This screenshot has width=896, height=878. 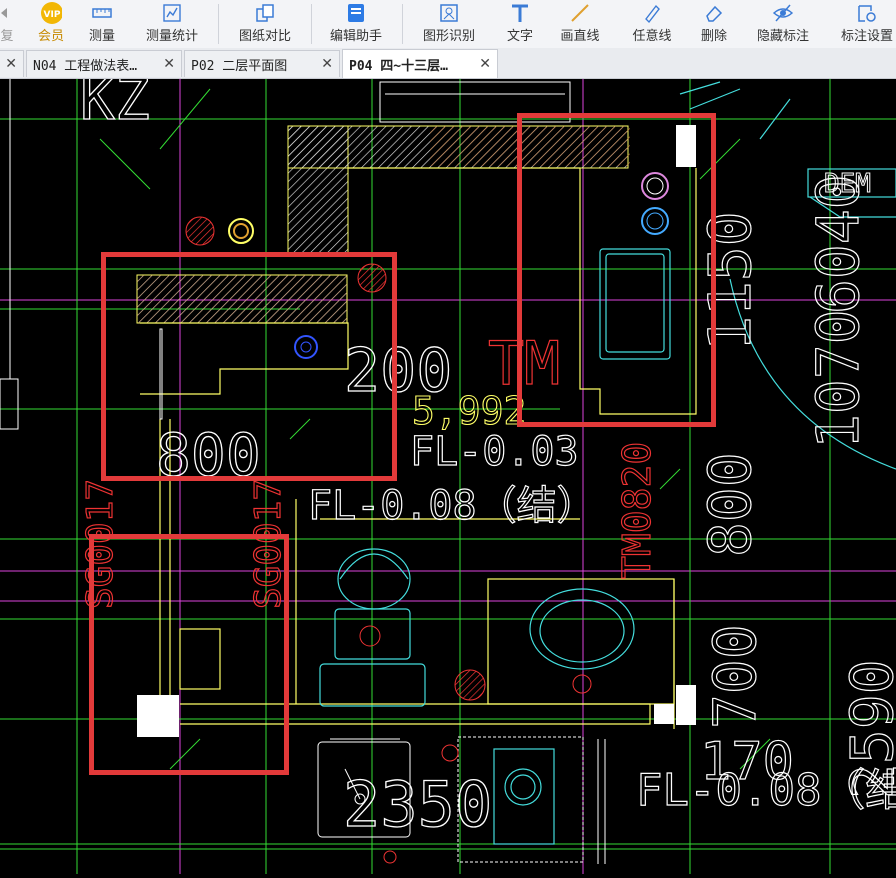 I want to click on measure-button: 测量, so click(x=102, y=24).